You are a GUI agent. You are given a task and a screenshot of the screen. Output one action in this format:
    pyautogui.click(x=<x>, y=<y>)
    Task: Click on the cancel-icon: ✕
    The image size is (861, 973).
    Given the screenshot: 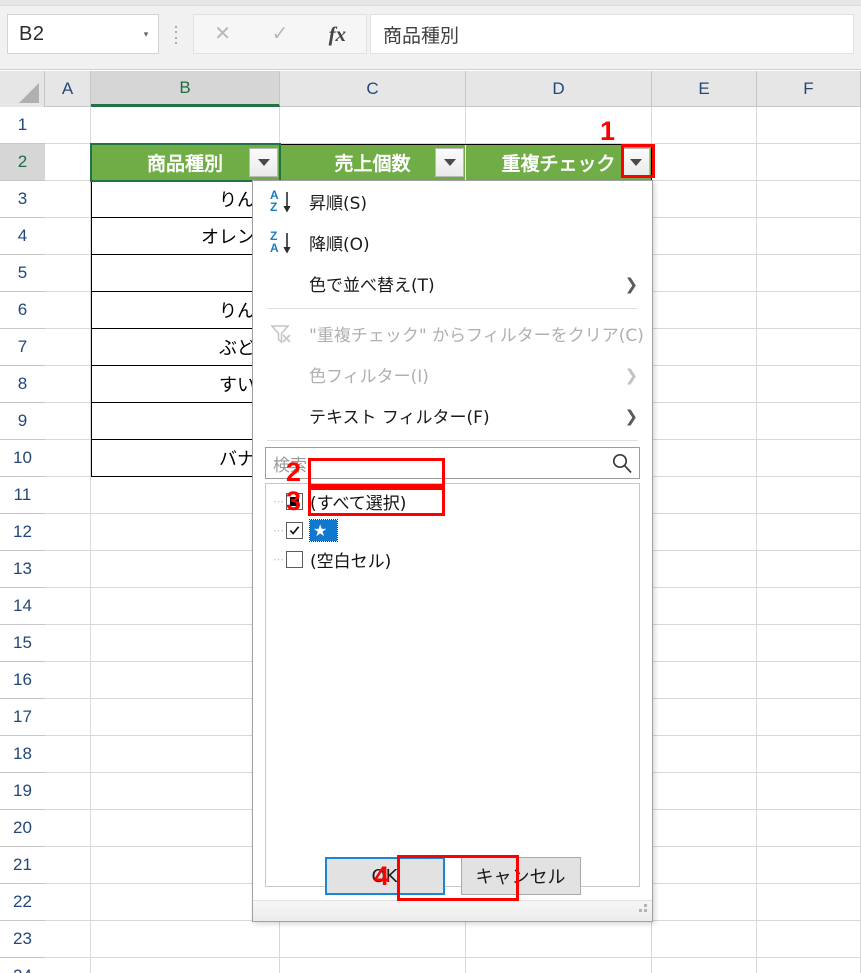 What is the action you would take?
    pyautogui.click(x=222, y=34)
    